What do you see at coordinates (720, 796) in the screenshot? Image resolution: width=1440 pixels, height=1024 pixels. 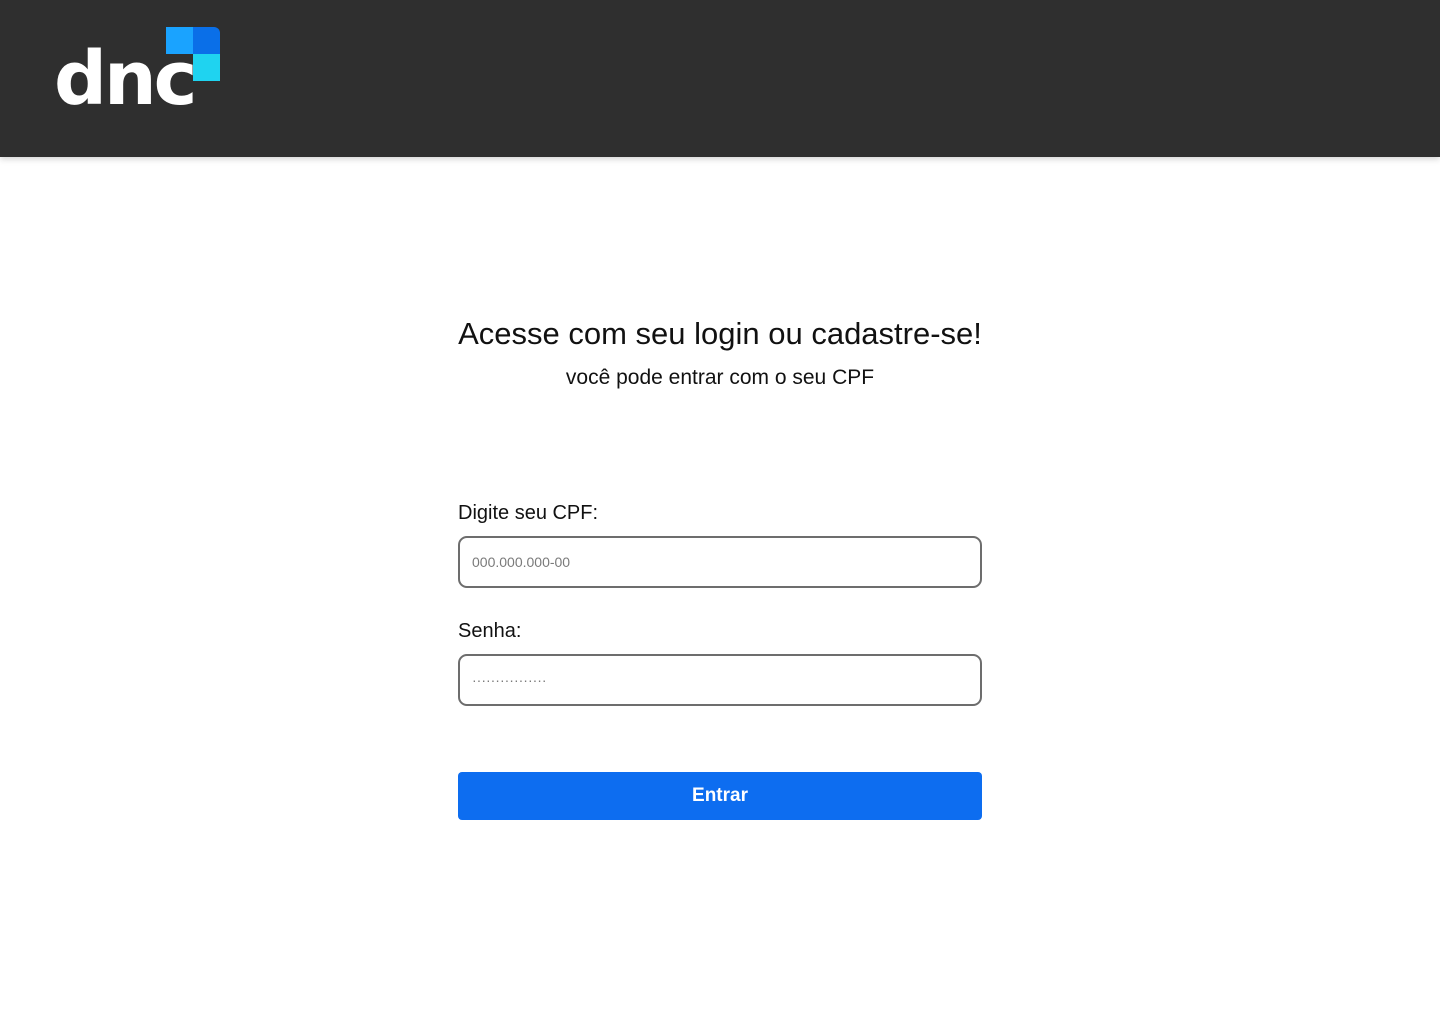 I see `login-submit-button: Entrar` at bounding box center [720, 796].